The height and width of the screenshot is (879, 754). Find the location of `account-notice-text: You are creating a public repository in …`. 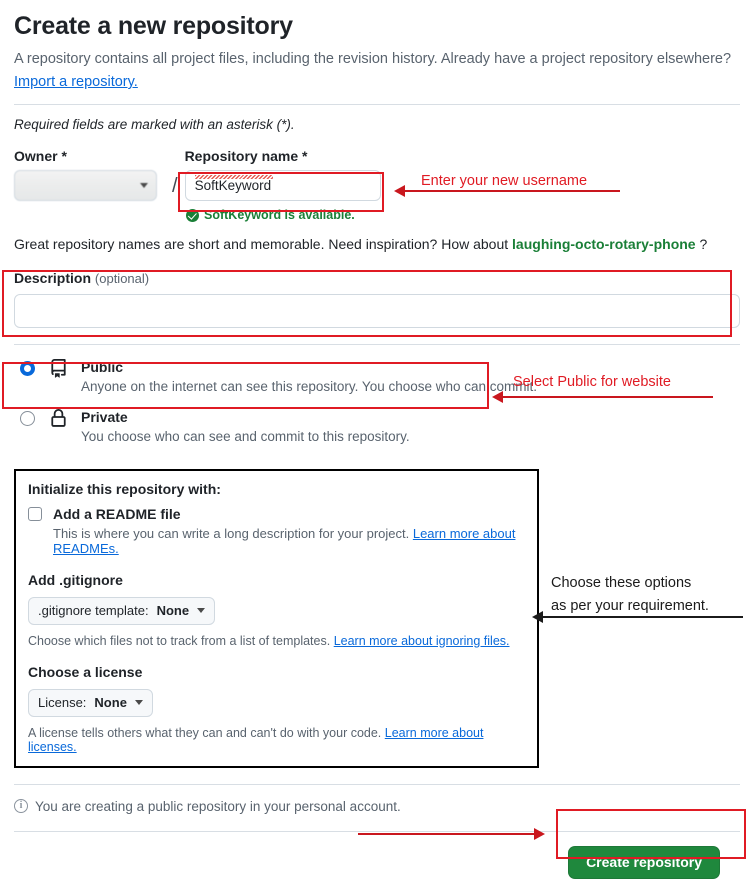

account-notice-text: You are creating a public repository in … is located at coordinates (218, 806).